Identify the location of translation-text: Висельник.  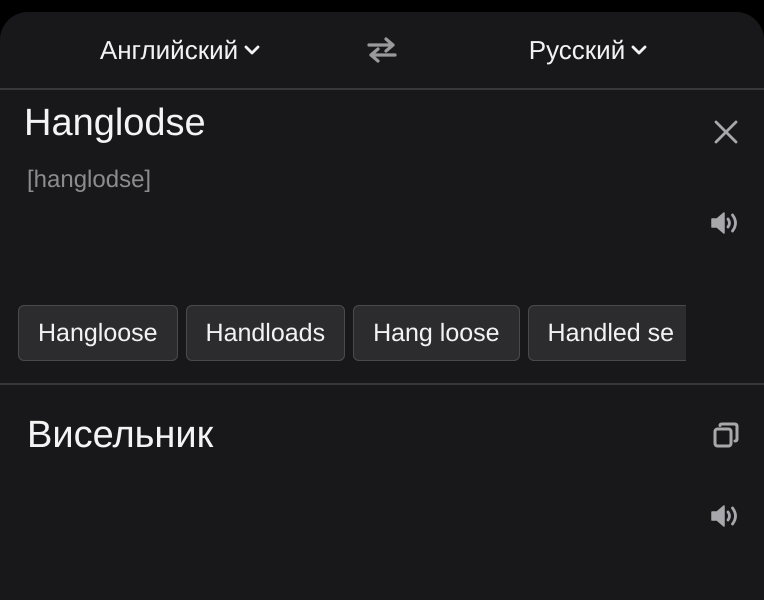
(120, 435).